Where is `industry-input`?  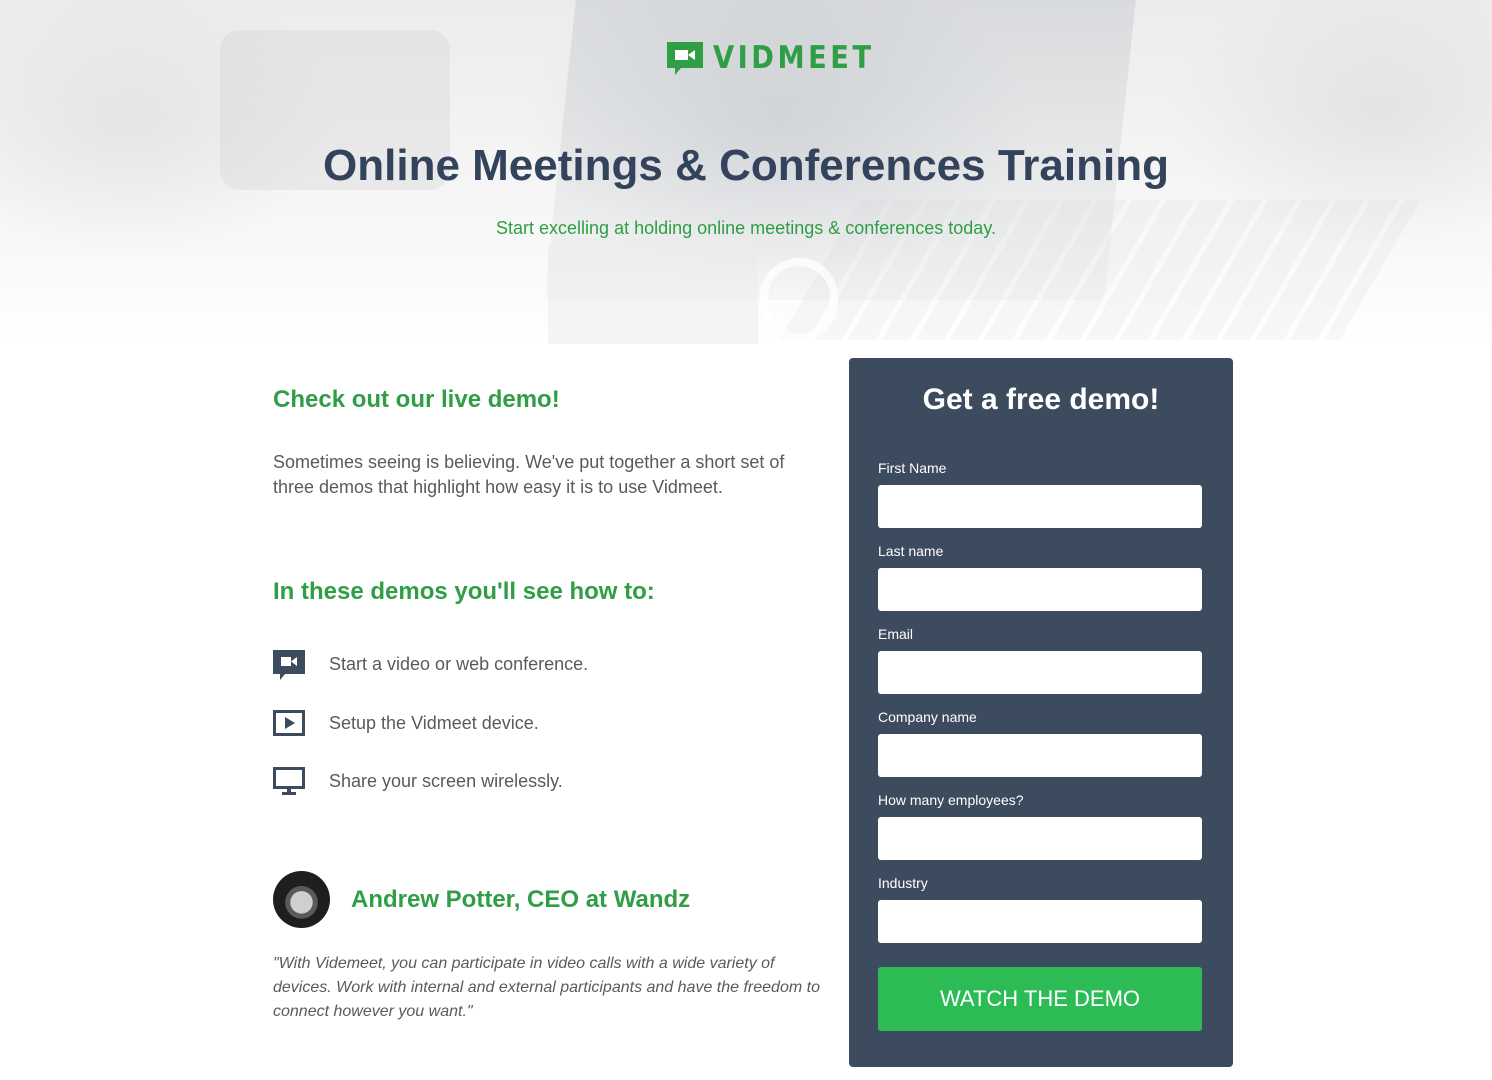 industry-input is located at coordinates (1040, 921).